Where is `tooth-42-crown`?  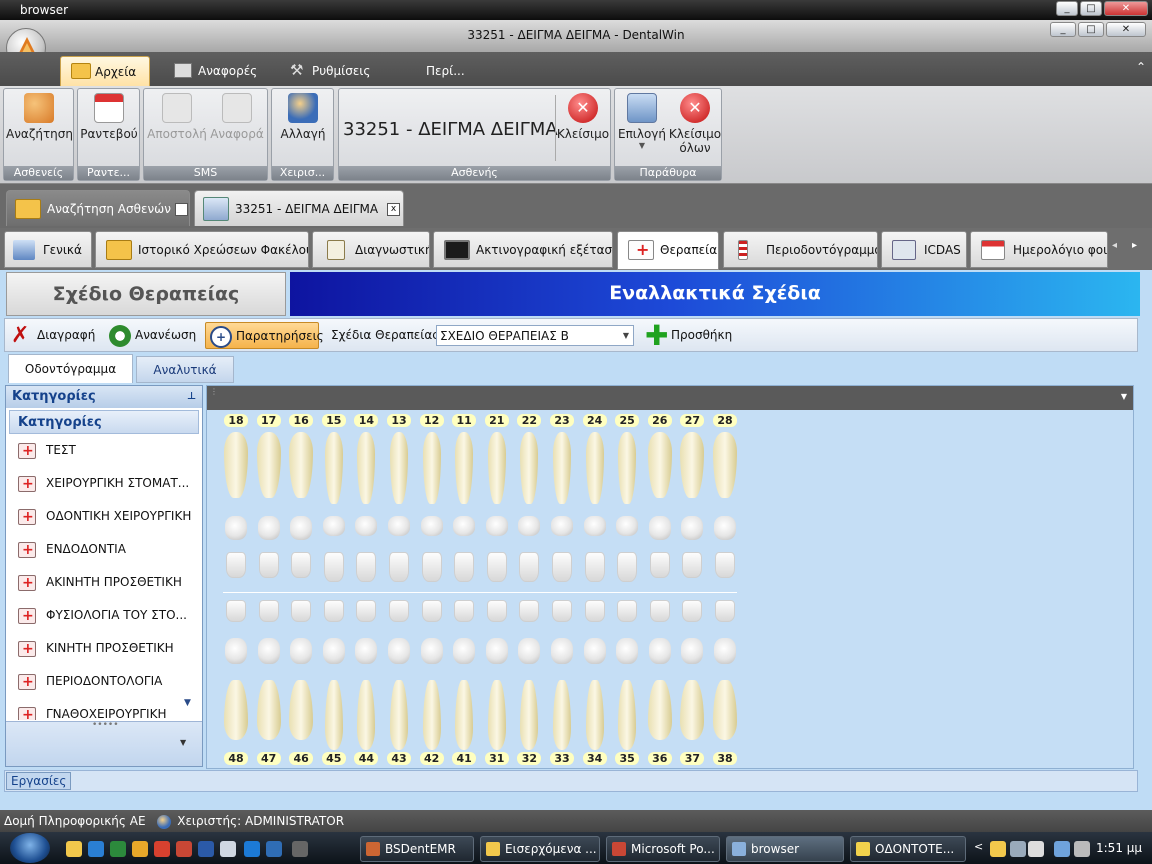
tooth-42-crown is located at coordinates (431, 611).